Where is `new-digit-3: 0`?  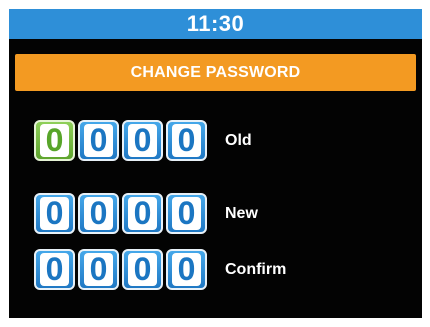
new-digit-3: 0 is located at coordinates (142, 213).